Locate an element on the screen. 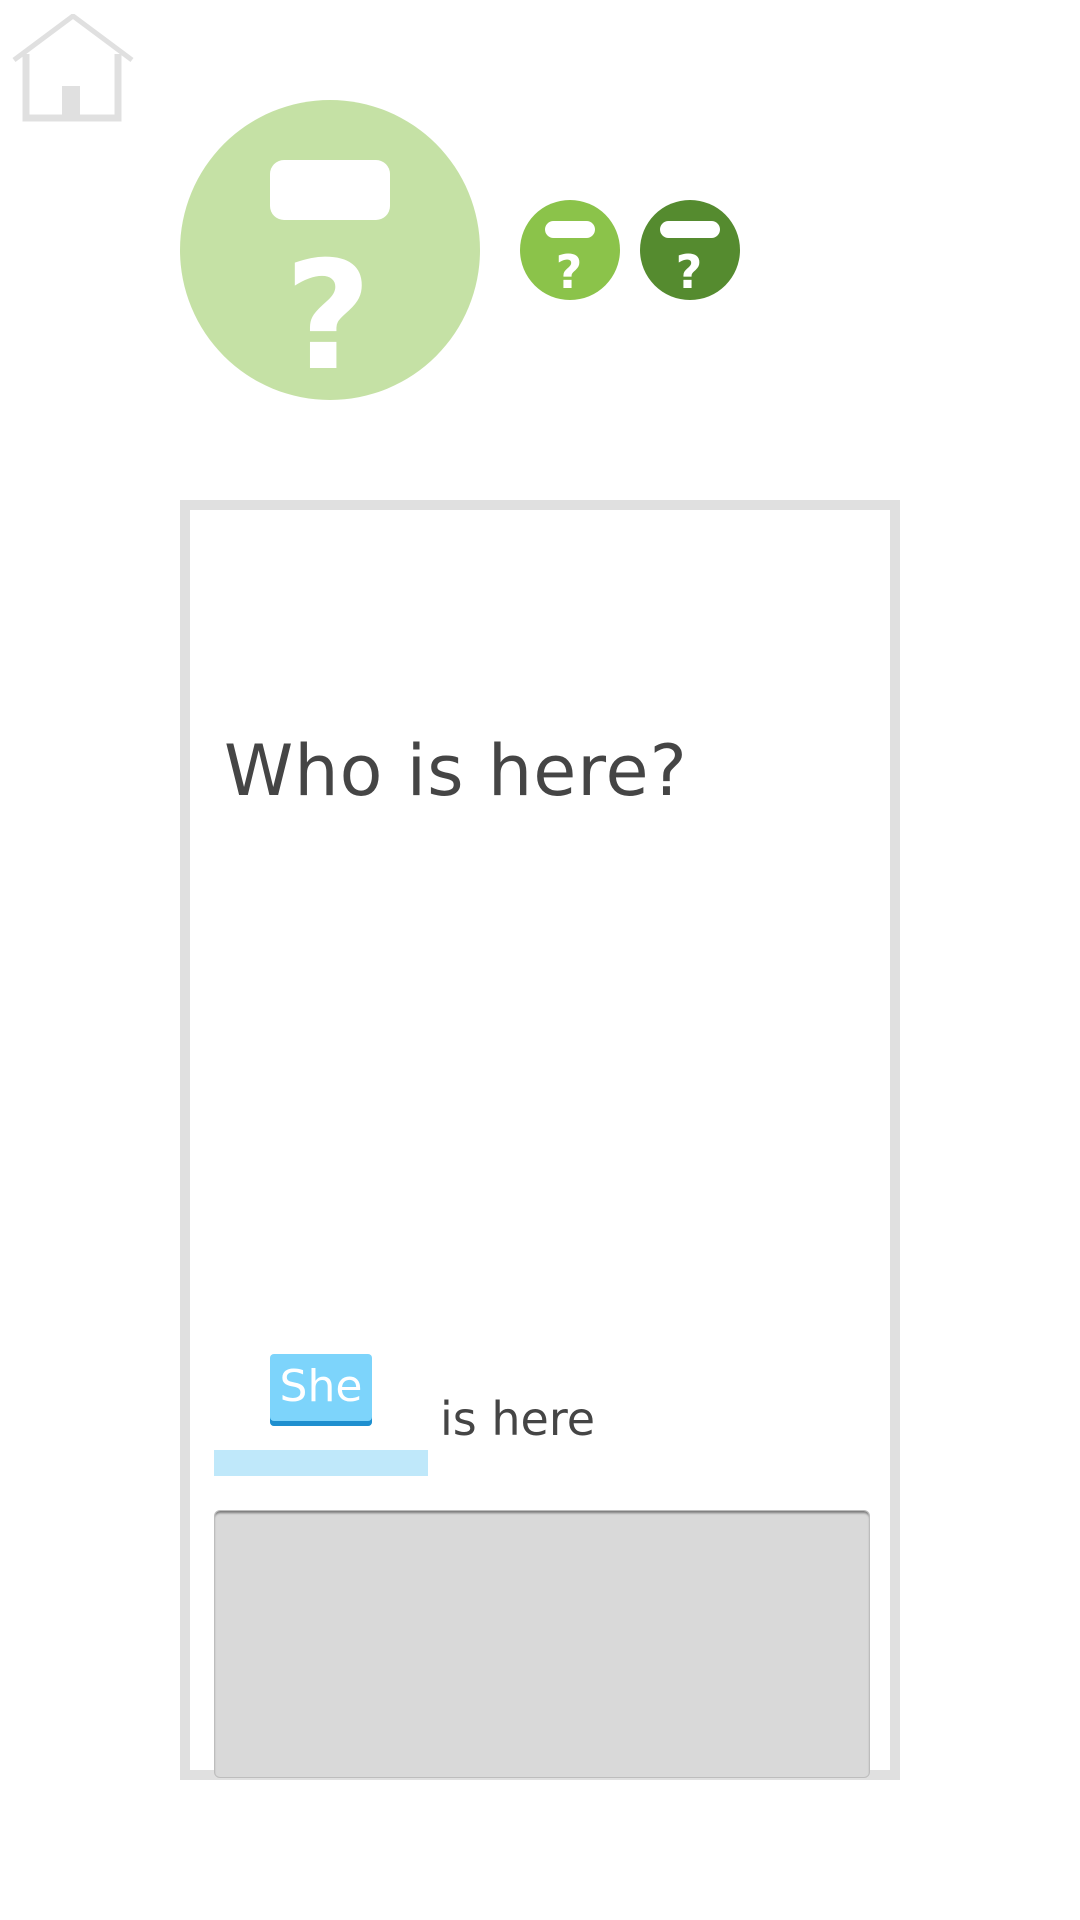 The width and height of the screenshot is (1080, 1920). home-button is located at coordinates (73, 67).